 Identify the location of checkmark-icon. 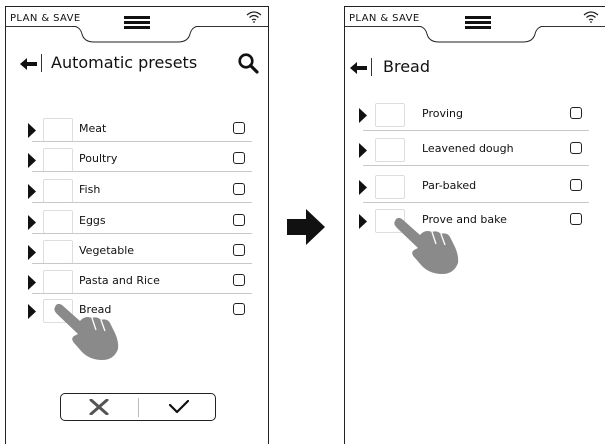
(179, 407).